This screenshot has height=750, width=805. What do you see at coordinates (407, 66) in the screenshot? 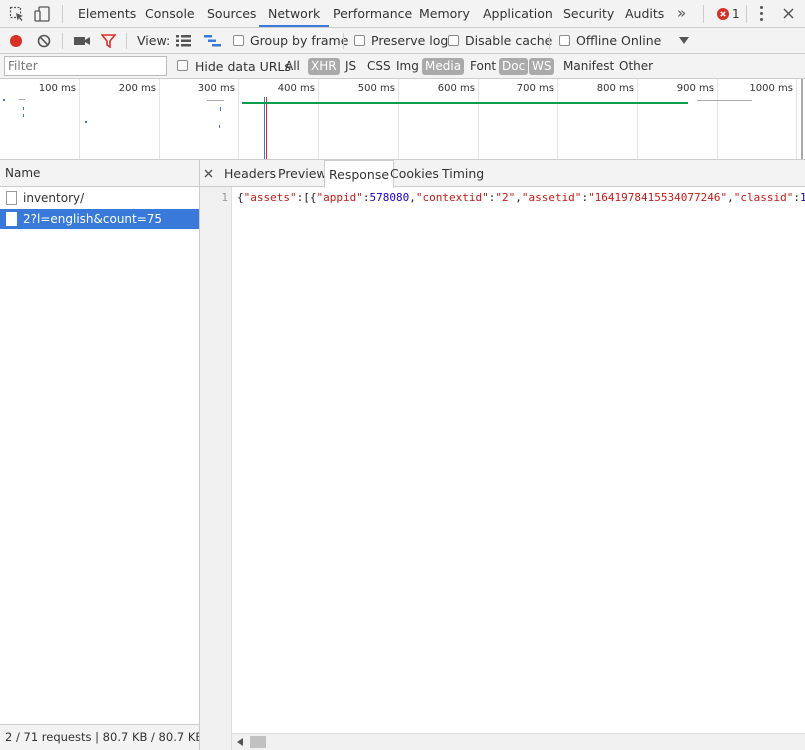
I see `filter-img: Img` at bounding box center [407, 66].